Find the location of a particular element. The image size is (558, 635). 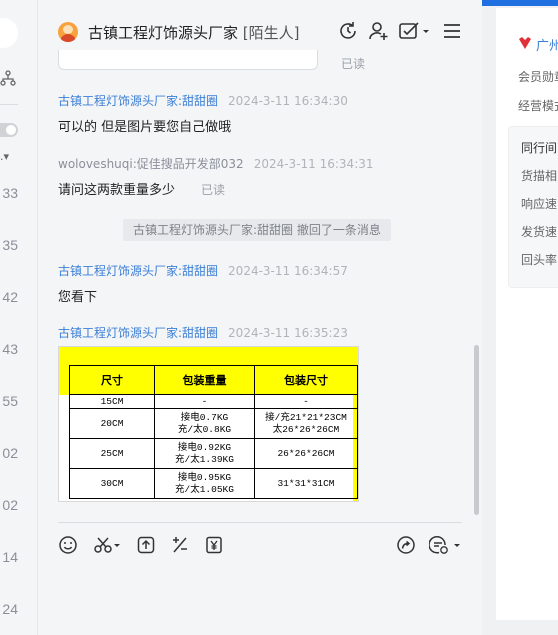

scrollbar is located at coordinates (476, 430).